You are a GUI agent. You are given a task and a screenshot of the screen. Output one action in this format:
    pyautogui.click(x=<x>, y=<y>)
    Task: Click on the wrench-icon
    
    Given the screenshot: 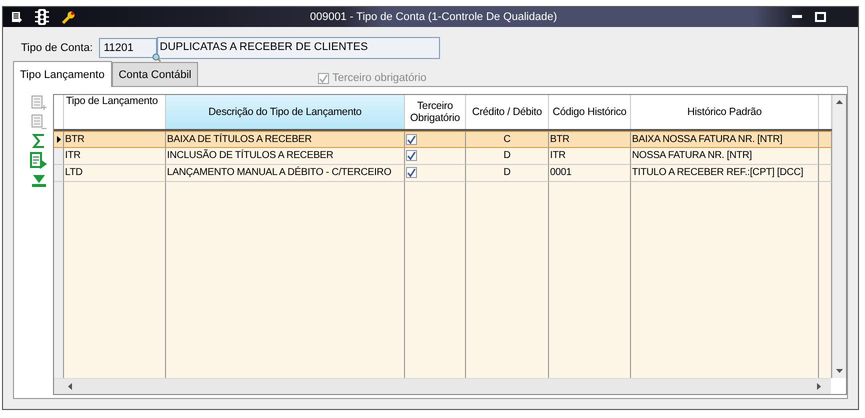 What is the action you would take?
    pyautogui.click(x=68, y=17)
    